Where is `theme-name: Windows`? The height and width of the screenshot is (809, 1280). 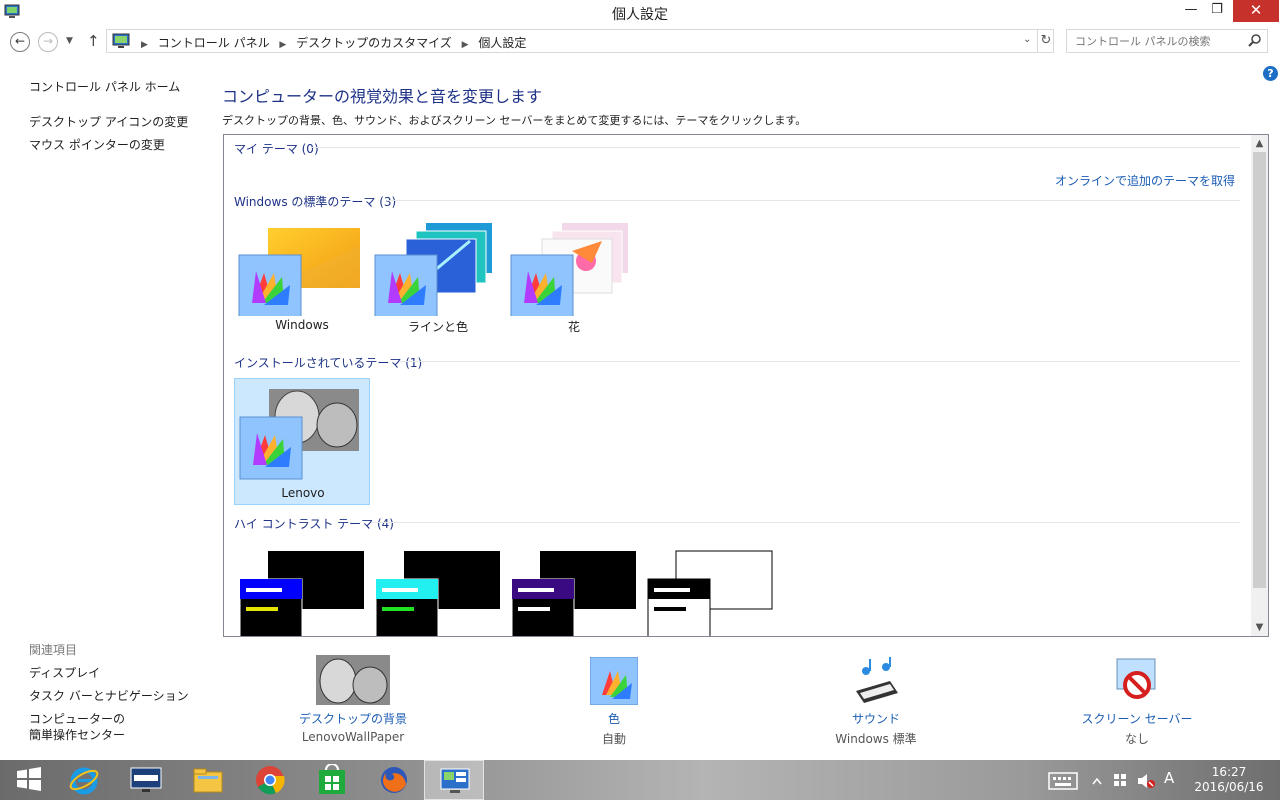 theme-name: Windows is located at coordinates (302, 325).